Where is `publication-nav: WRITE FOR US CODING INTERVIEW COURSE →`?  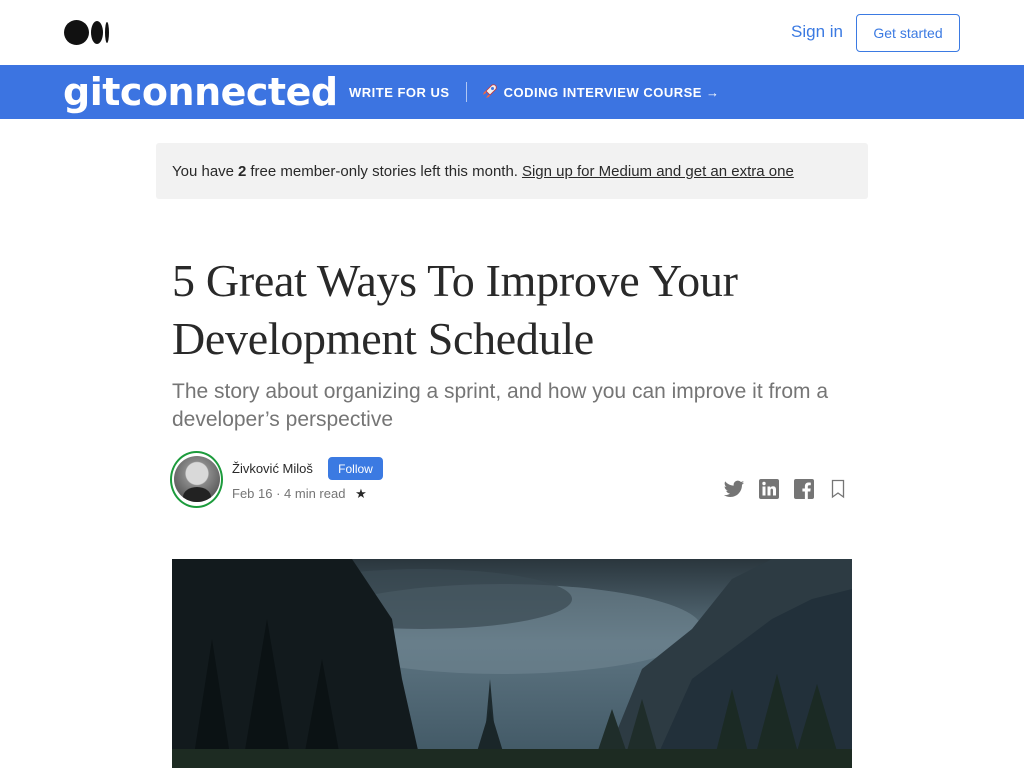
publication-nav: WRITE FOR US CODING INTERVIEW COURSE → is located at coordinates (534, 92).